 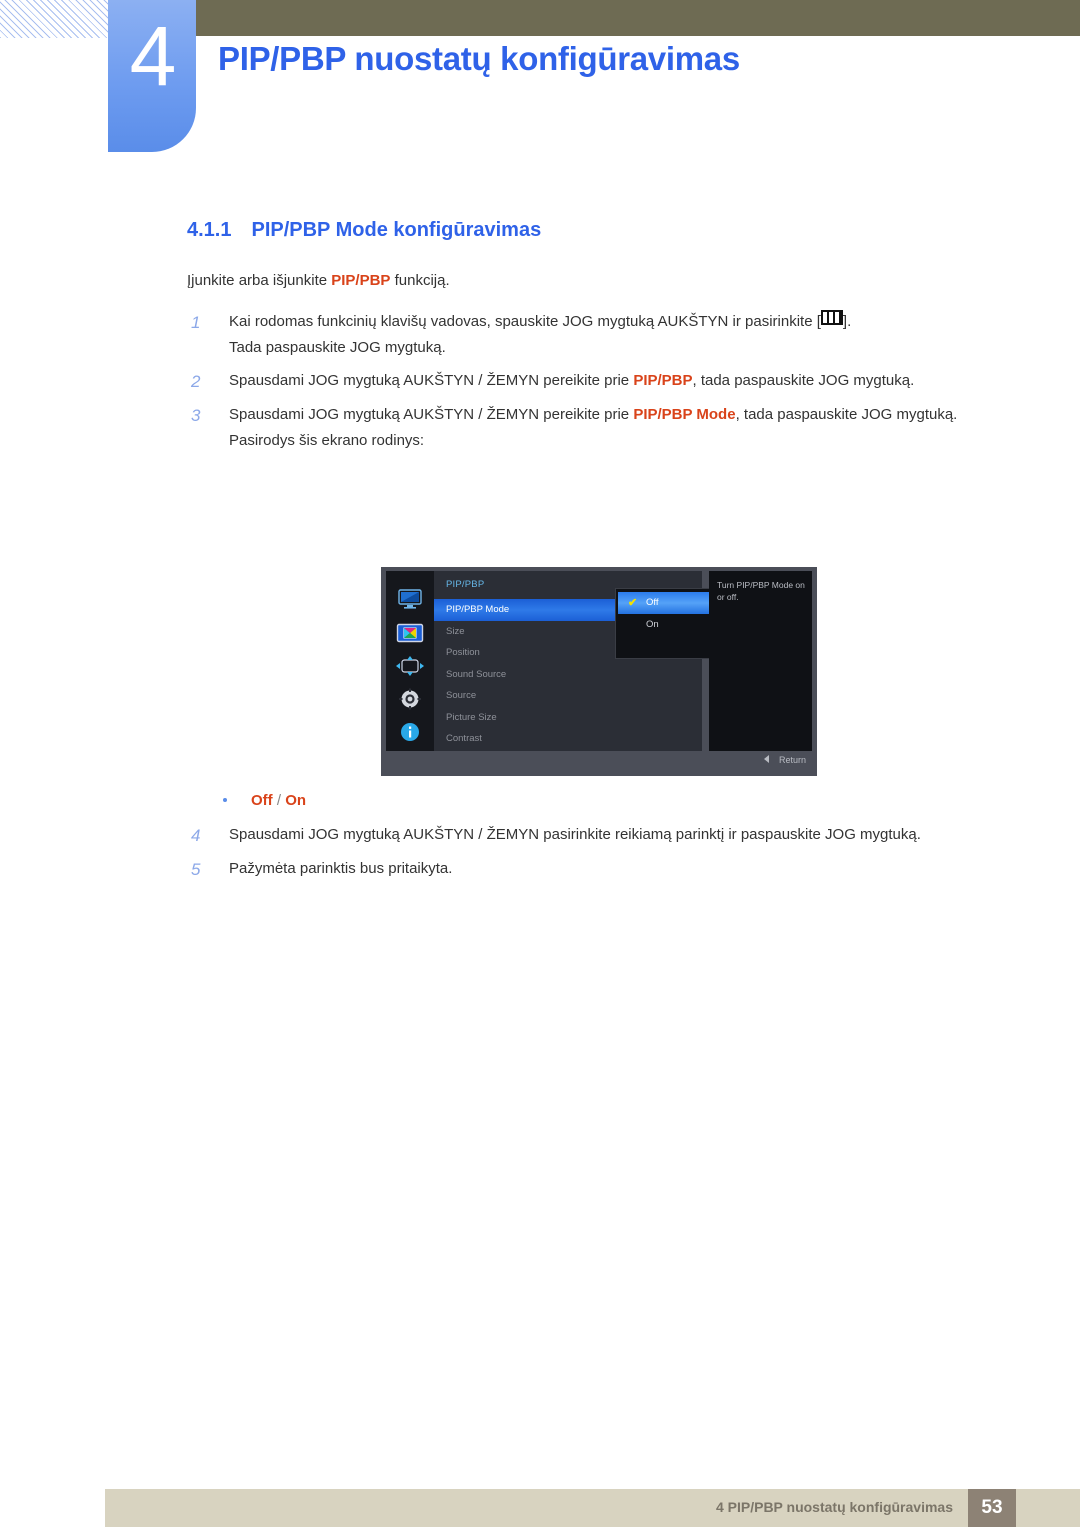 I want to click on osd-menu-item-source: Source, so click(x=568, y=696).